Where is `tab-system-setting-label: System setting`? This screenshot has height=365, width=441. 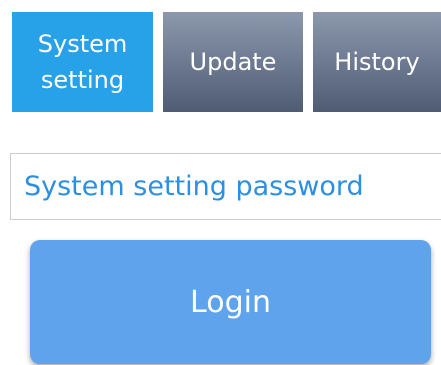
tab-system-setting-label: System setting is located at coordinates (83, 62).